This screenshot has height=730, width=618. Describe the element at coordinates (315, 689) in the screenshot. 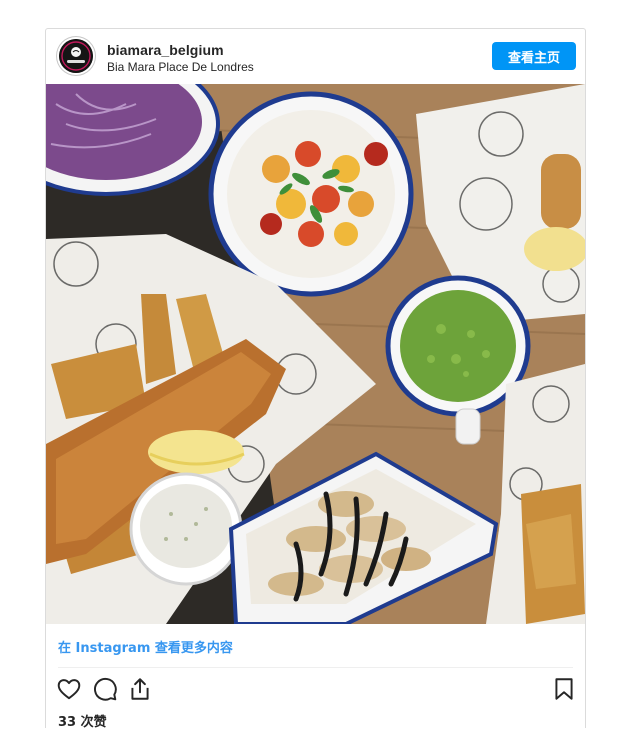

I see `post-actions-bar` at that location.